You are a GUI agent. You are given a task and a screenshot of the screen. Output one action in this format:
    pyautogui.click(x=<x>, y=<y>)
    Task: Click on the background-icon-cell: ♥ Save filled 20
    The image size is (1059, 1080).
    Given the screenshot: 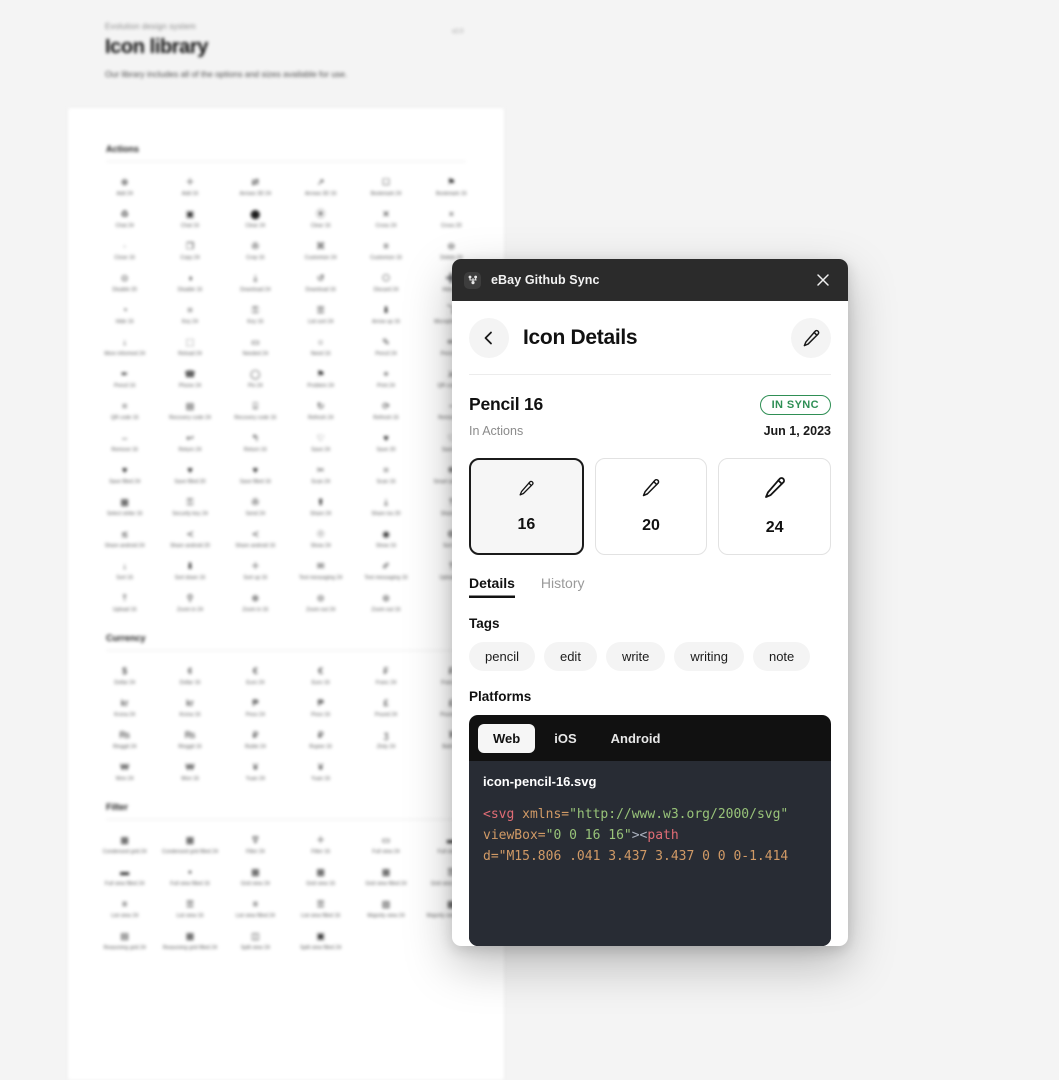 What is the action you would take?
    pyautogui.click(x=189, y=474)
    